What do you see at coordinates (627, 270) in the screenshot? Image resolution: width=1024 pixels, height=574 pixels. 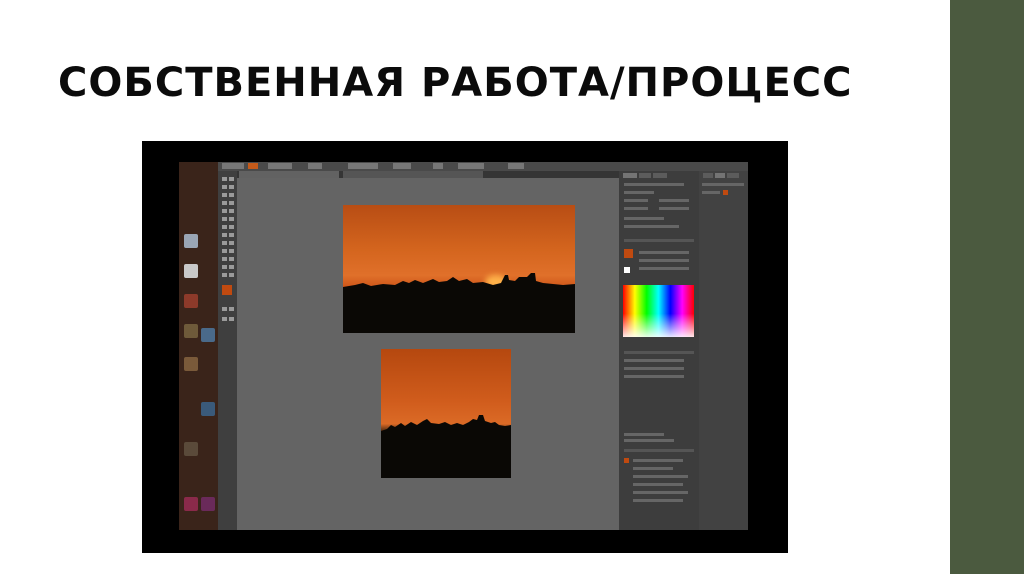 I see `stroke-color-icon` at bounding box center [627, 270].